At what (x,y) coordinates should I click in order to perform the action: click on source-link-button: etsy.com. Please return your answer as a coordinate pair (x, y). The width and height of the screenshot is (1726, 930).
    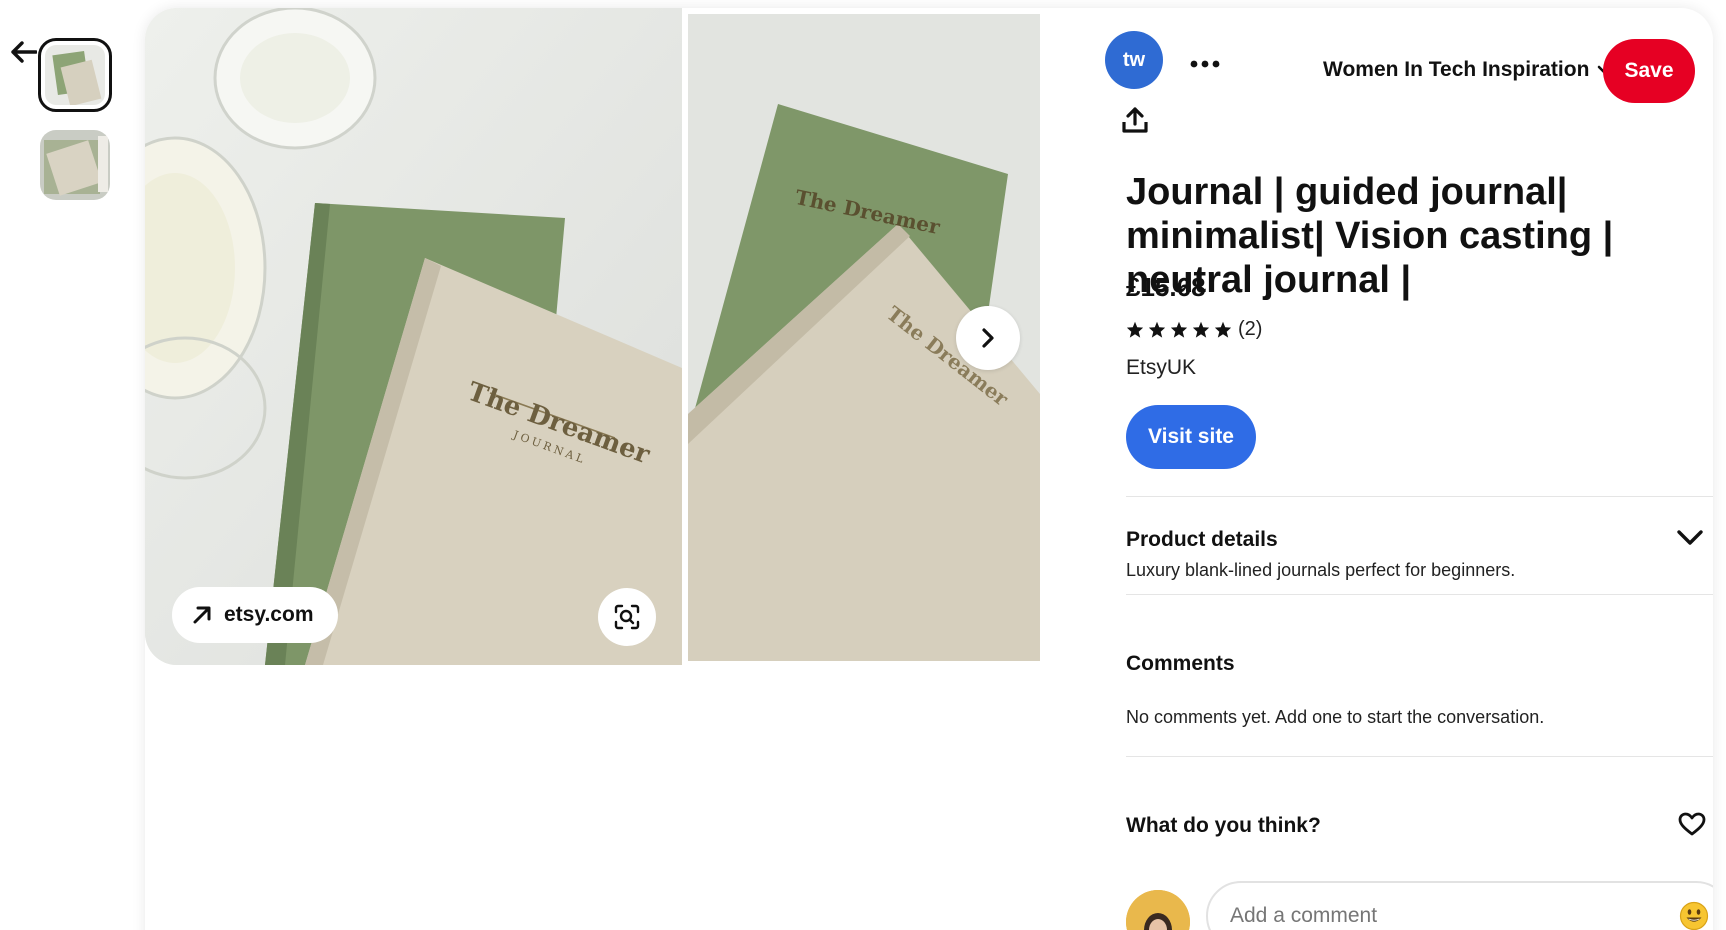
    Looking at the image, I should click on (255, 615).